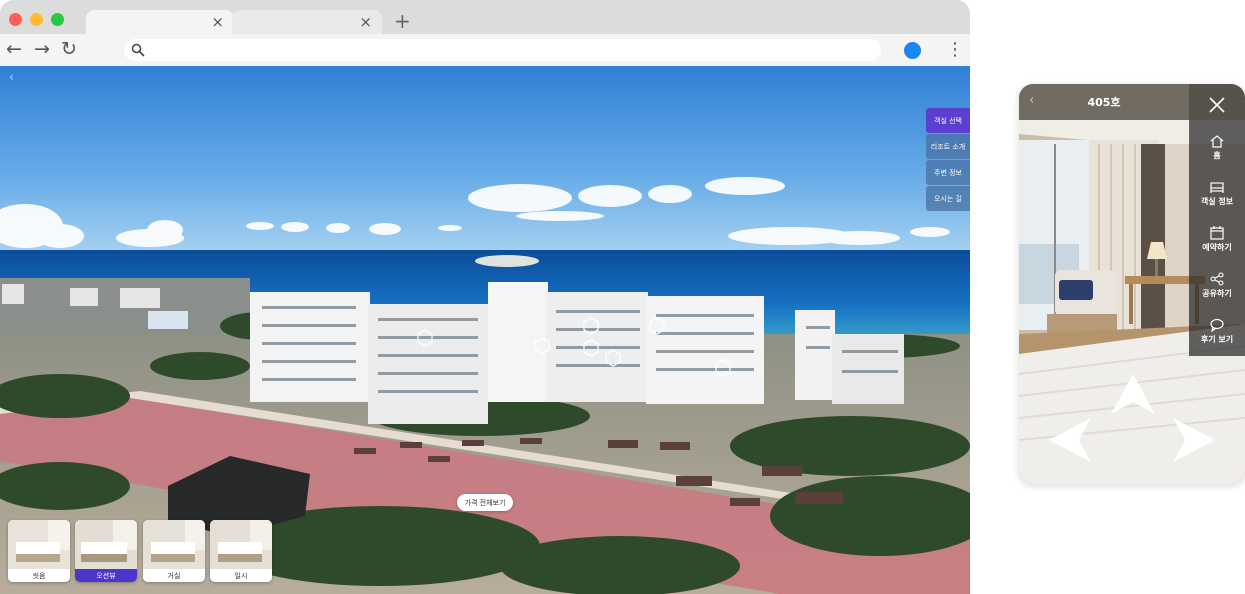 The height and width of the screenshot is (594, 1245). Describe the element at coordinates (948, 172) in the screenshot. I see `side-menu-nearby-info: 주변 정보` at that location.